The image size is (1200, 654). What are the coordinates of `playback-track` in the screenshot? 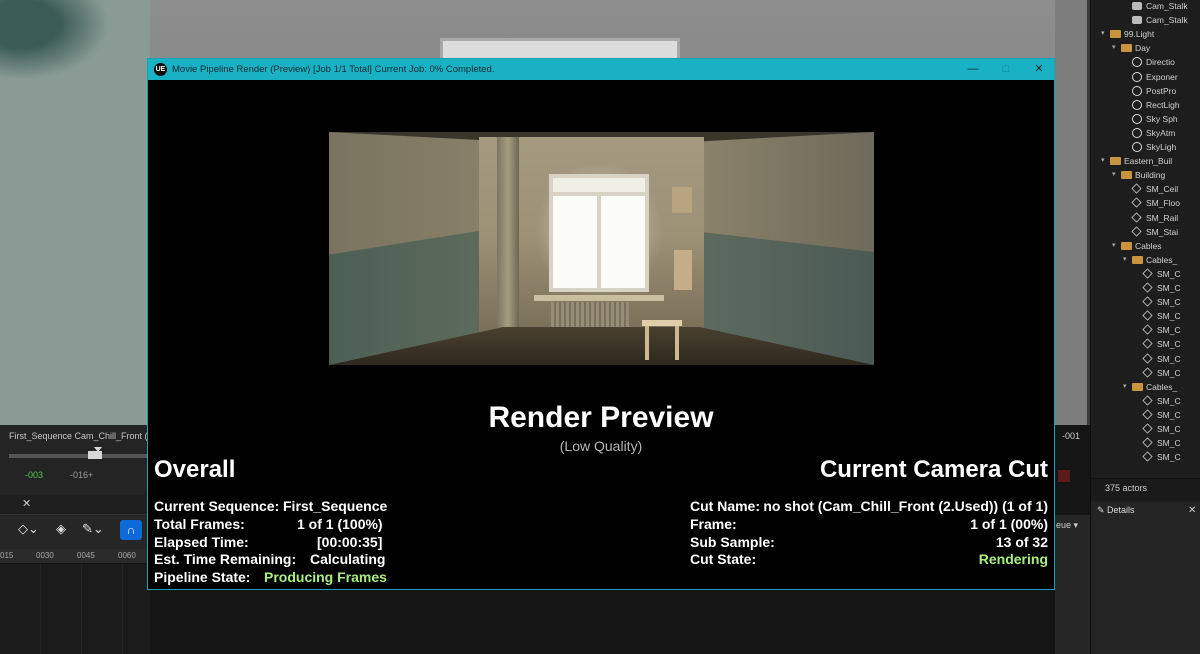 It's located at (79, 456).